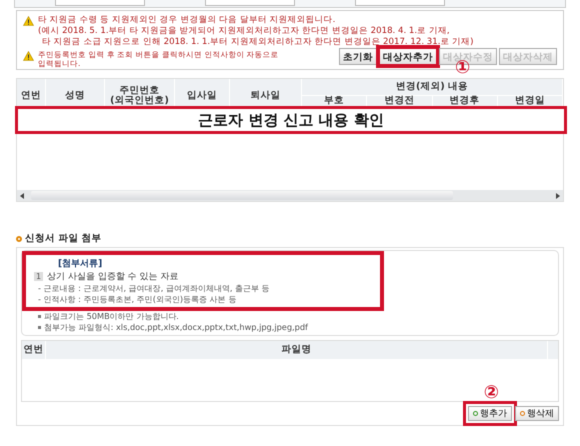 The height and width of the screenshot is (446, 580). Describe the element at coordinates (63, 238) in the screenshot. I see `section-title: 신청서 파일 첨부` at that location.